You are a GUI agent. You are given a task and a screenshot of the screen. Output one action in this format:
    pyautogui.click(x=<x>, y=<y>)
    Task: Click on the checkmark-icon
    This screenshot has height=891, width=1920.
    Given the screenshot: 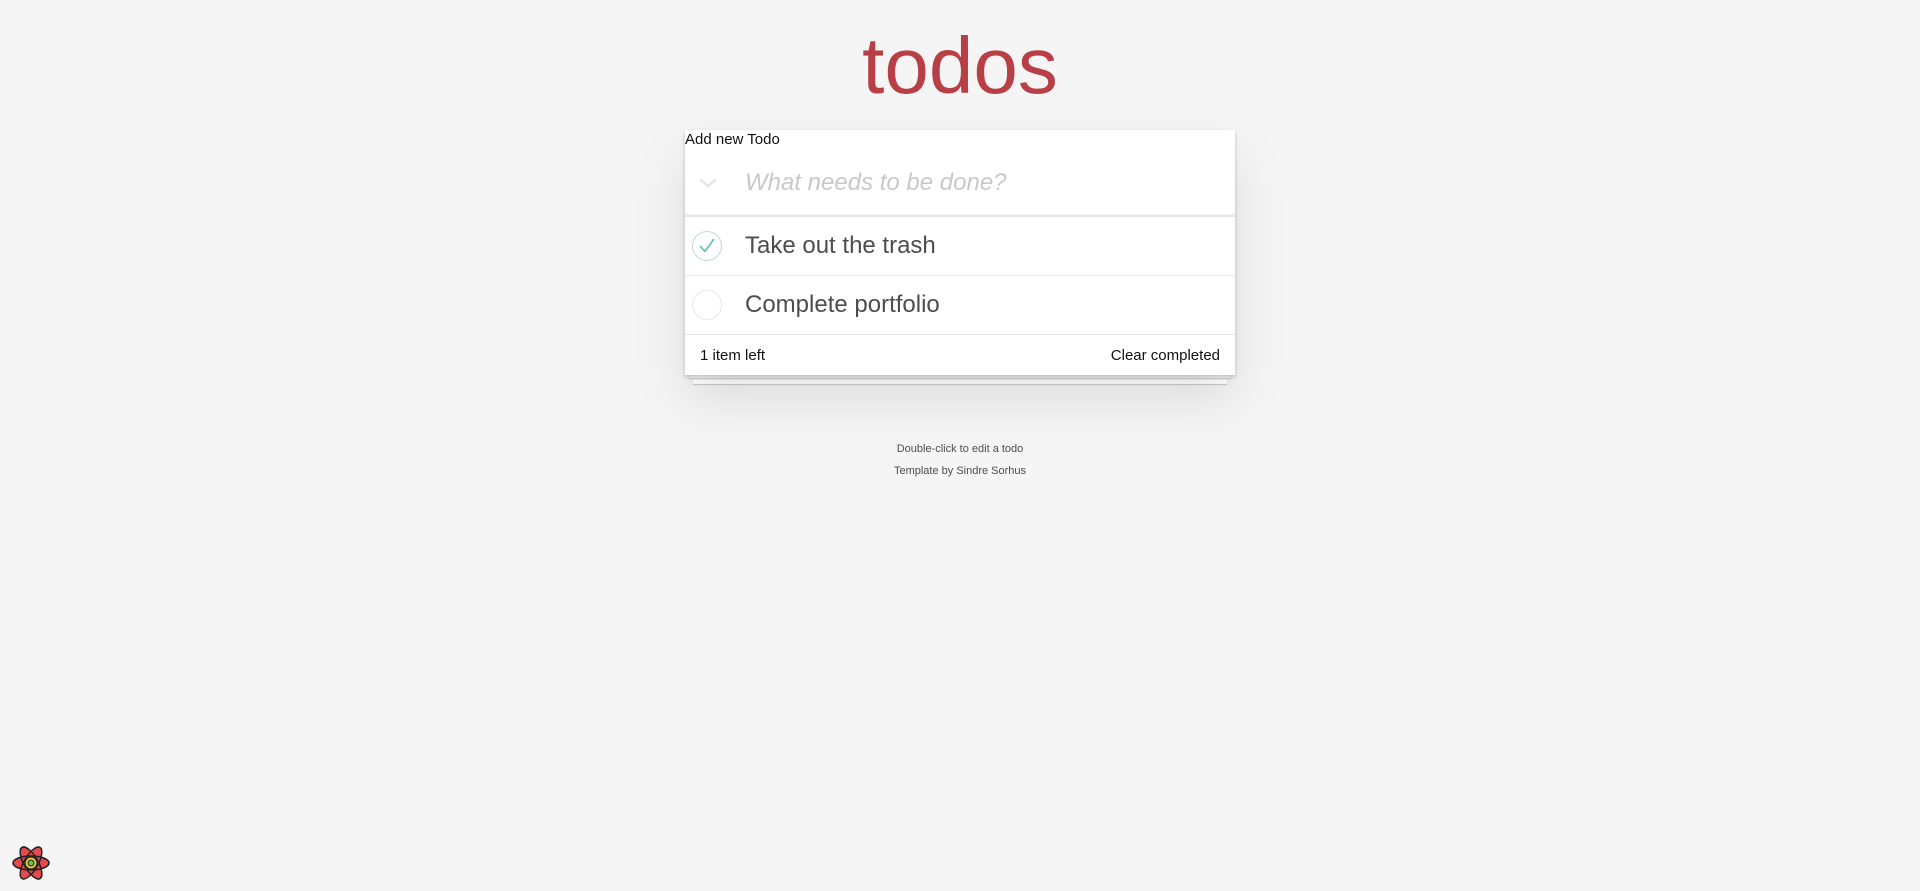 What is the action you would take?
    pyautogui.click(x=707, y=245)
    